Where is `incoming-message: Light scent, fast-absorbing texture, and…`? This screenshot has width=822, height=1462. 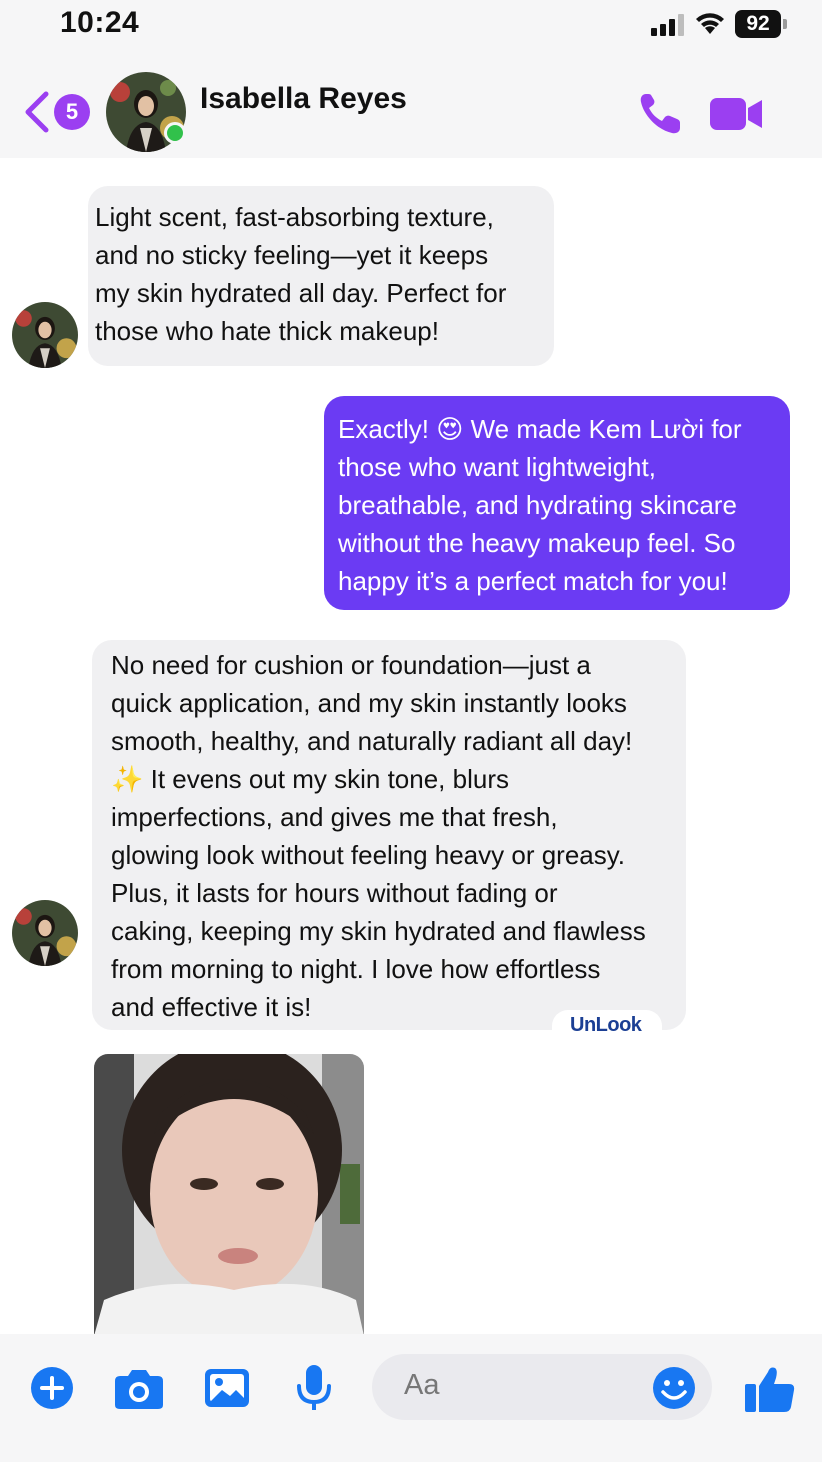
incoming-message: Light scent, fast-absorbing texture, and… is located at coordinates (321, 276).